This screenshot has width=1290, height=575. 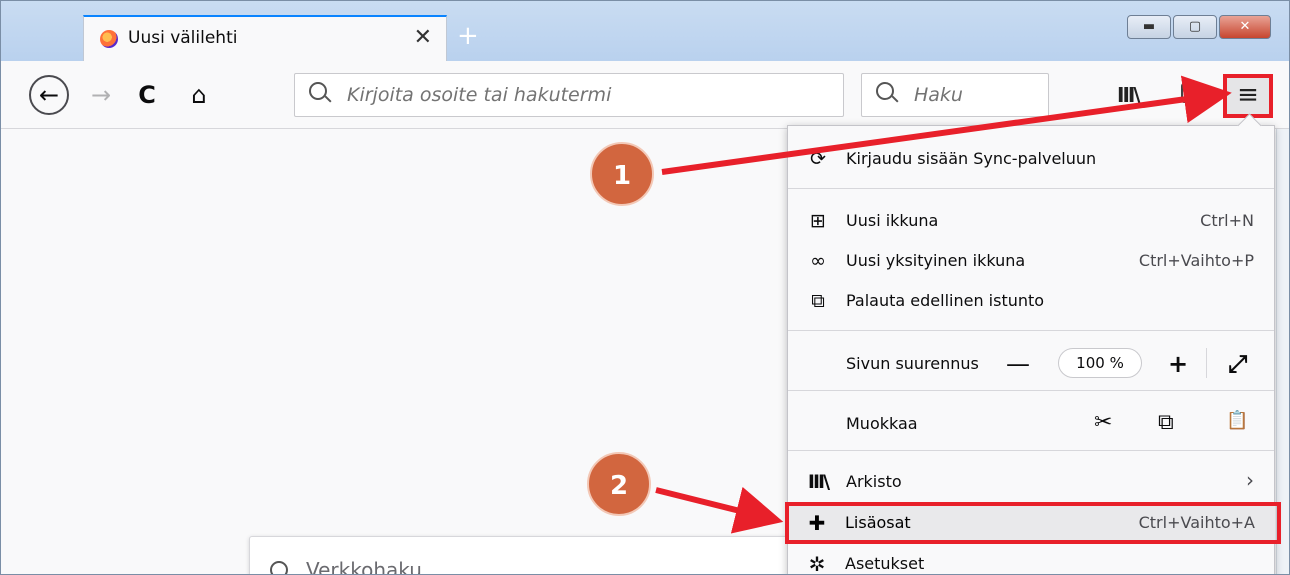 I want to click on menu-item-sync: ⟳ Kirjaudu sisään Sync-palveluun, so click(x=1031, y=159).